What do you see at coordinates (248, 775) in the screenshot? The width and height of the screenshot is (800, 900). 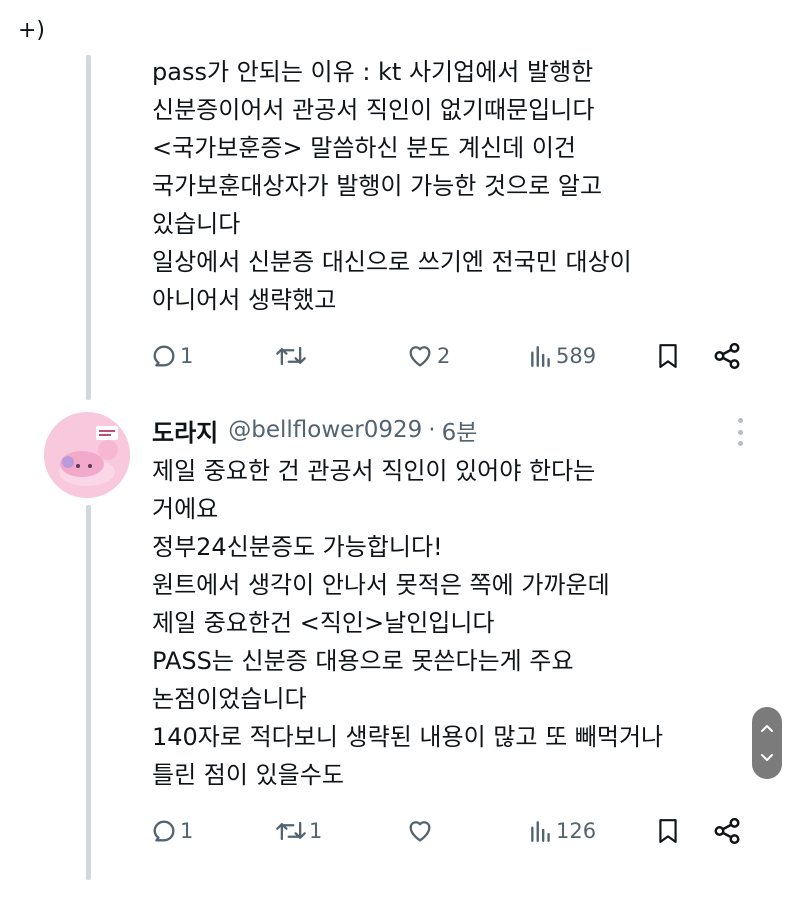 I see `tweet-text-line: 틀린 점이 있을수도` at bounding box center [248, 775].